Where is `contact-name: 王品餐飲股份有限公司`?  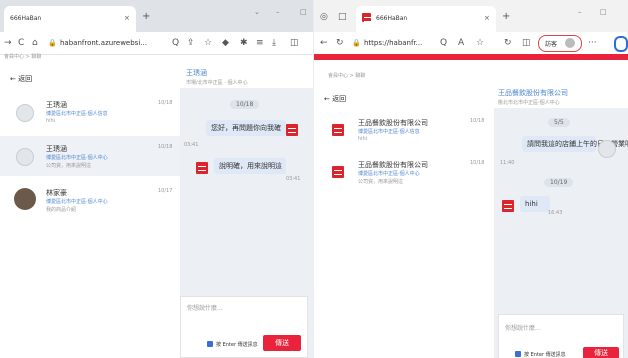
contact-name: 王品餐飲股份有限公司 is located at coordinates (393, 123).